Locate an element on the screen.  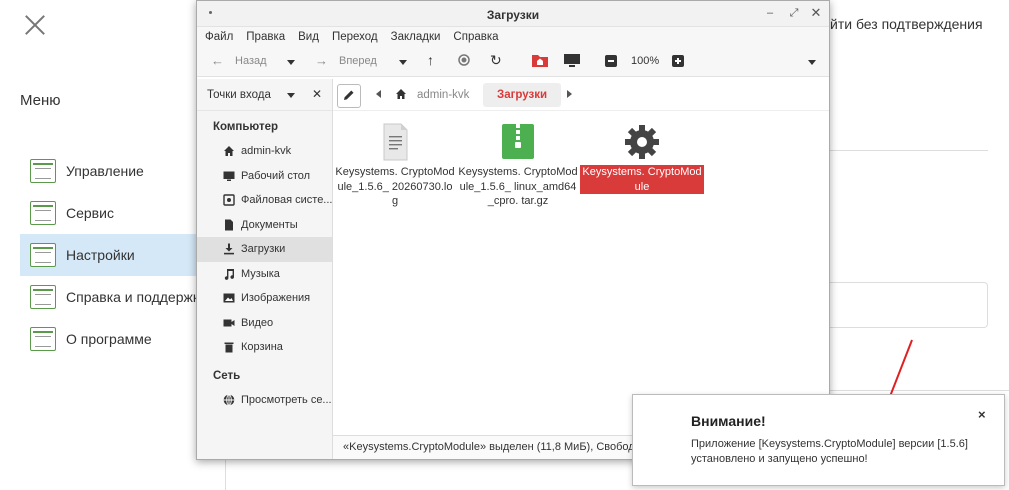
forward-button: Вперед is located at coordinates (358, 61).